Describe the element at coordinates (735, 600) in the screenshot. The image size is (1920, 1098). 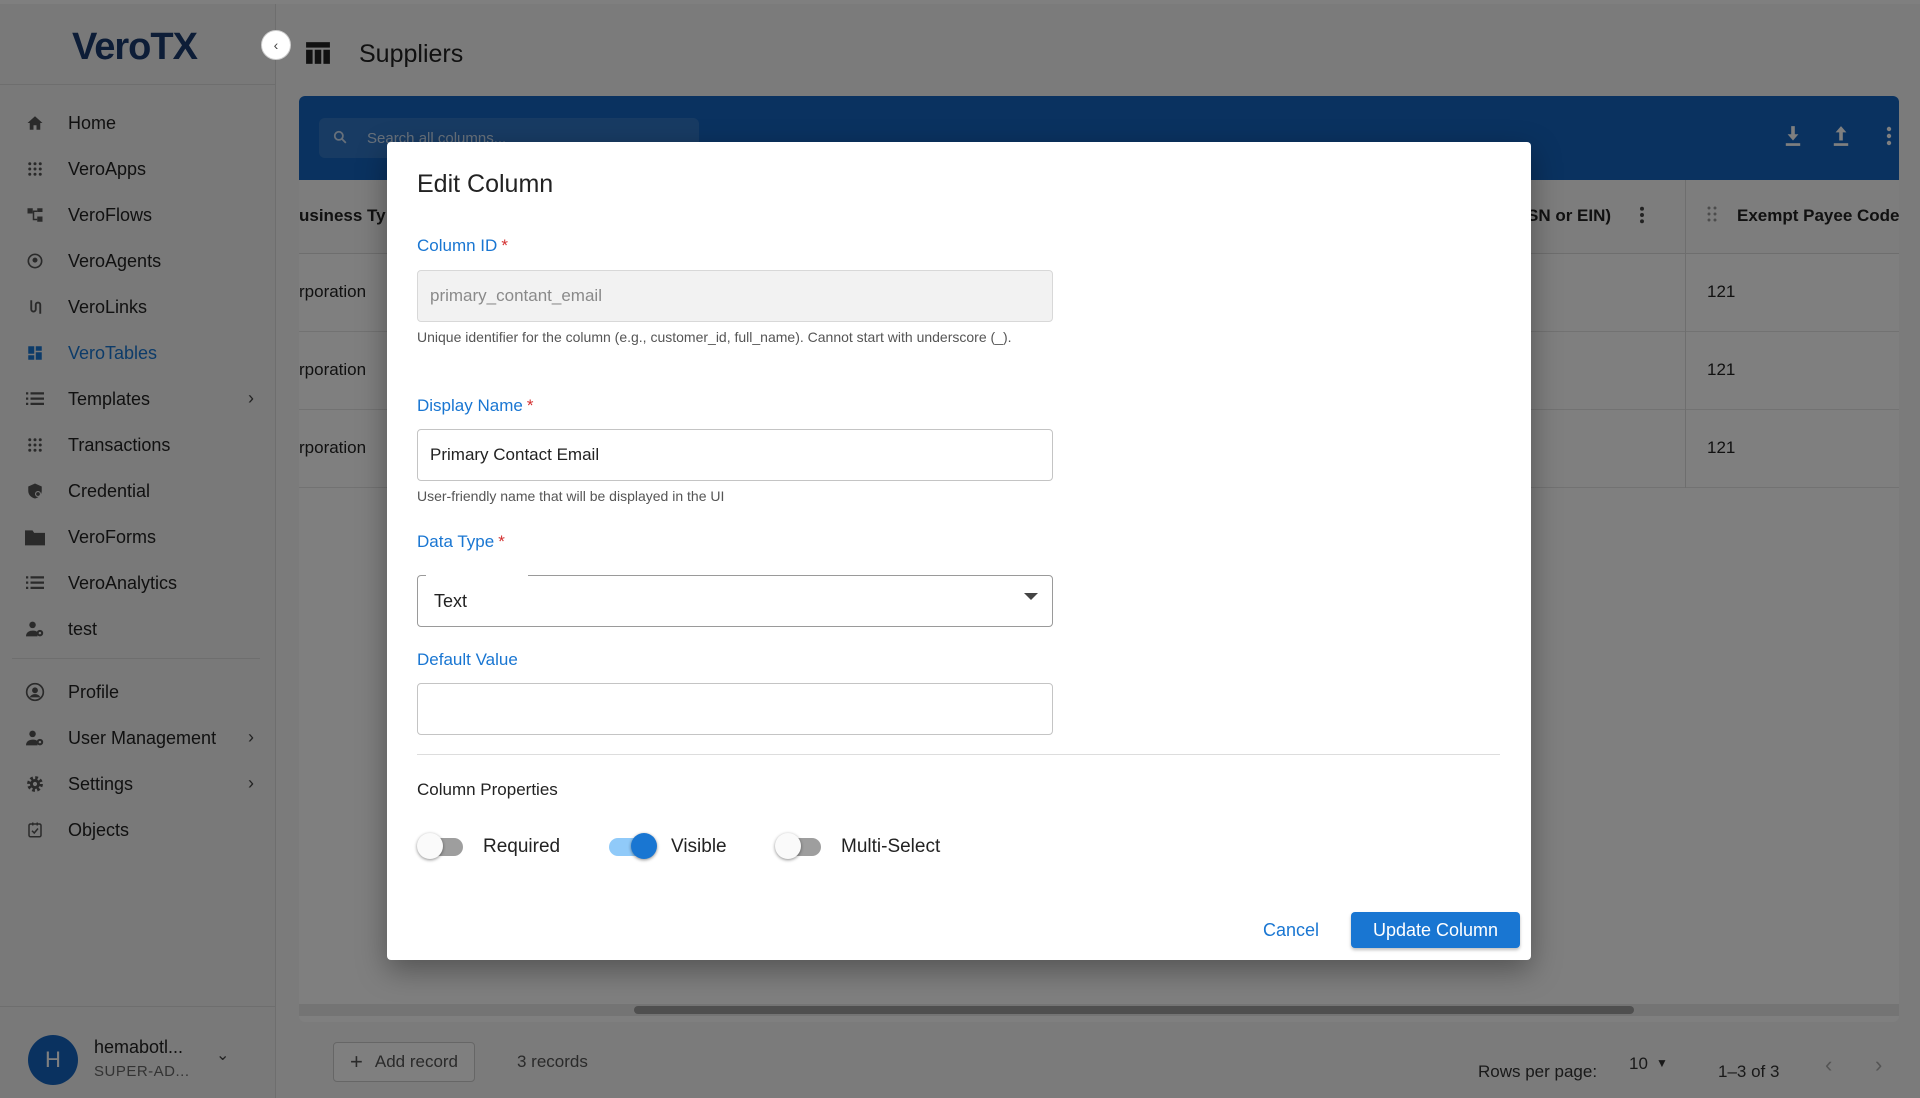
I see `data-type-select: Text` at that location.